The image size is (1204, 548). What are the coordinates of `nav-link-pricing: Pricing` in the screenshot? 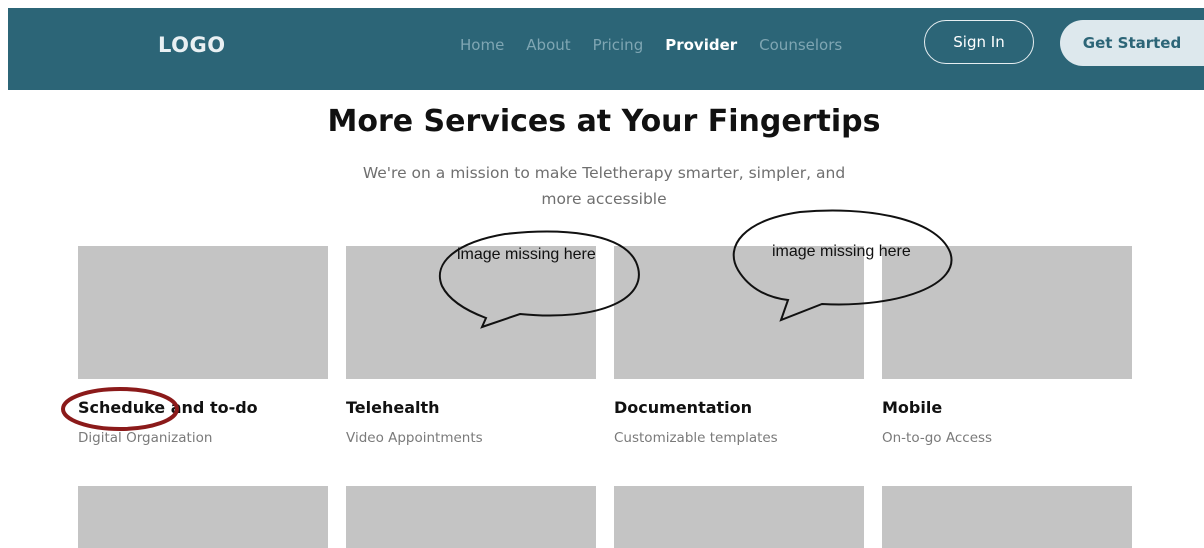 It's located at (618, 45).